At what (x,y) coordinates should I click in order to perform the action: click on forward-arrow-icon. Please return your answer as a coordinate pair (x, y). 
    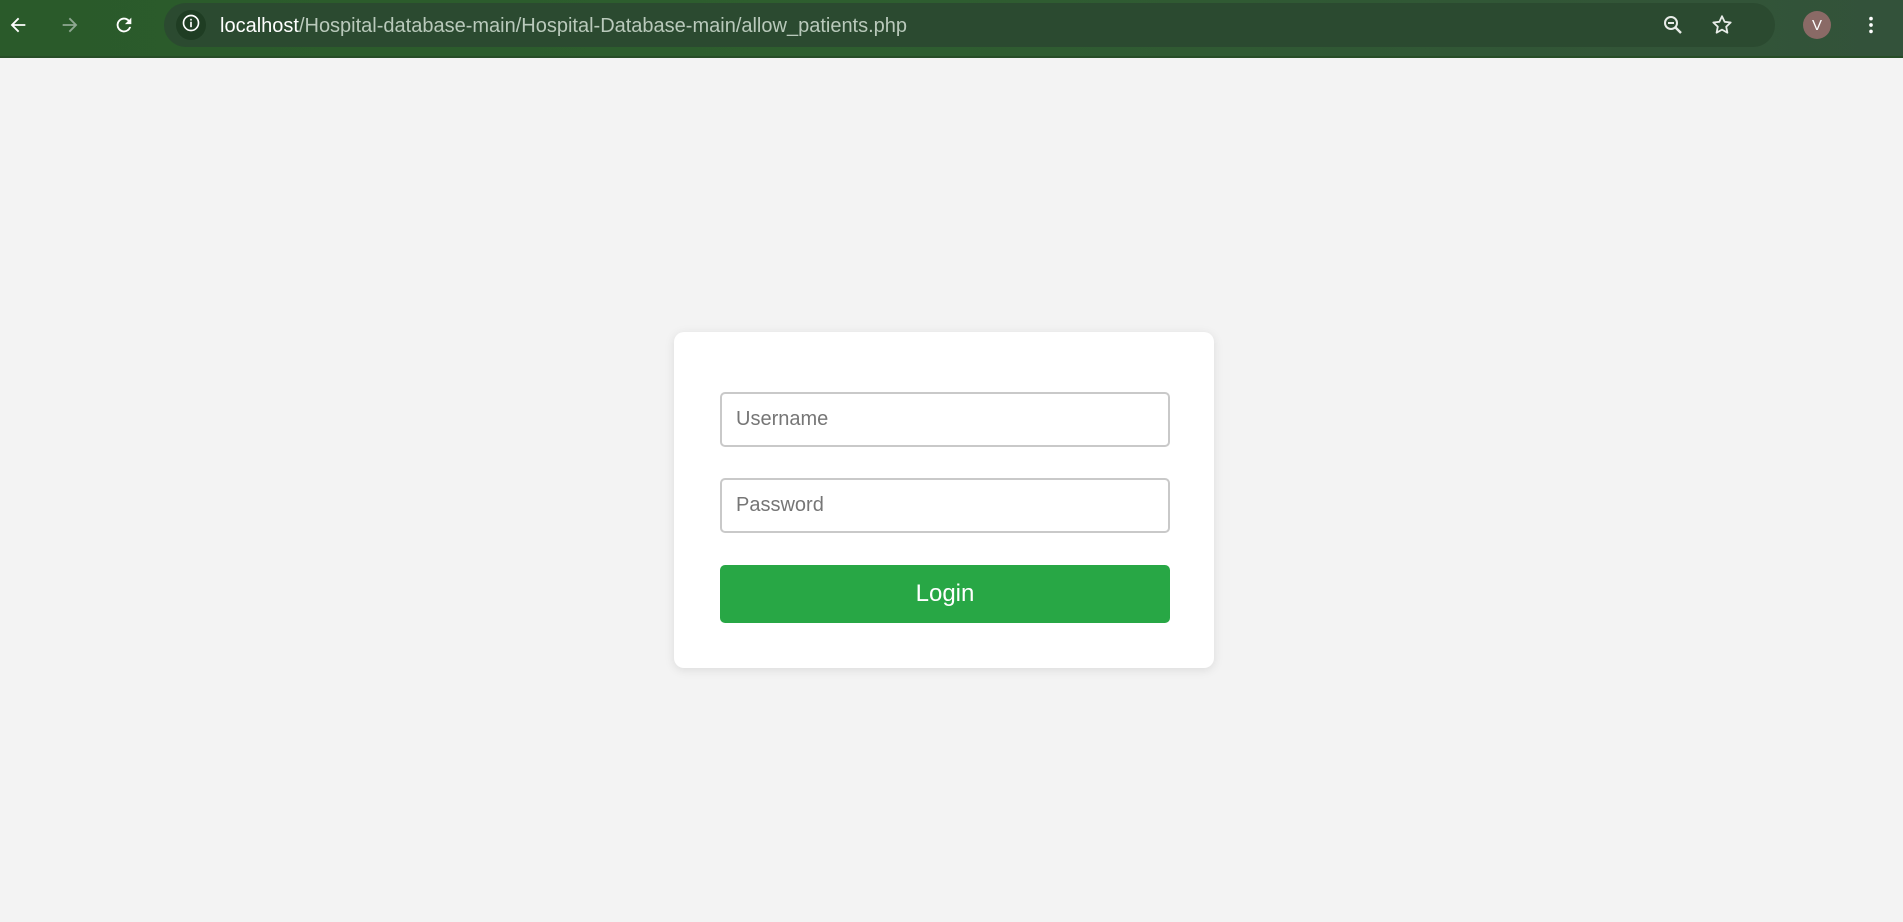
    Looking at the image, I should click on (70, 25).